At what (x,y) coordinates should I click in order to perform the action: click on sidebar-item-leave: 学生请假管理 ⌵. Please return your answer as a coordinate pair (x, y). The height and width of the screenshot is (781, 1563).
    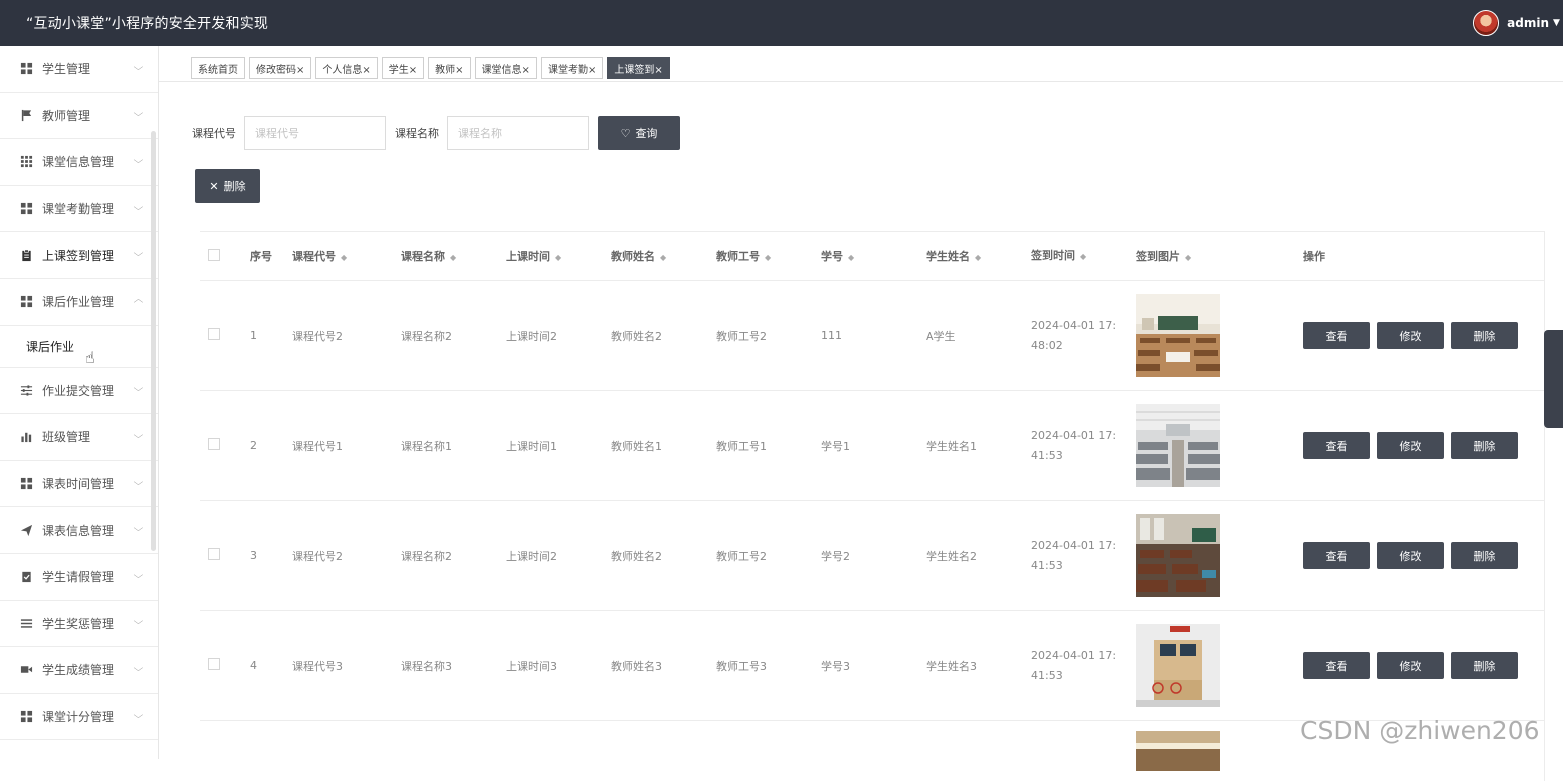
    Looking at the image, I should click on (79, 577).